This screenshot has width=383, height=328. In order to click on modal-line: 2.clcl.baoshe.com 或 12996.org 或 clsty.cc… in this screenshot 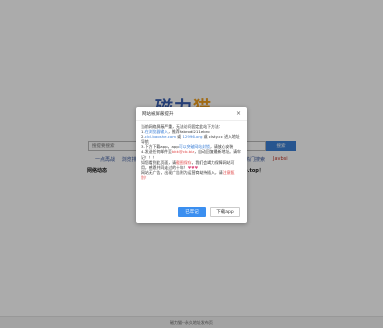, I will do `click(191, 139)`.